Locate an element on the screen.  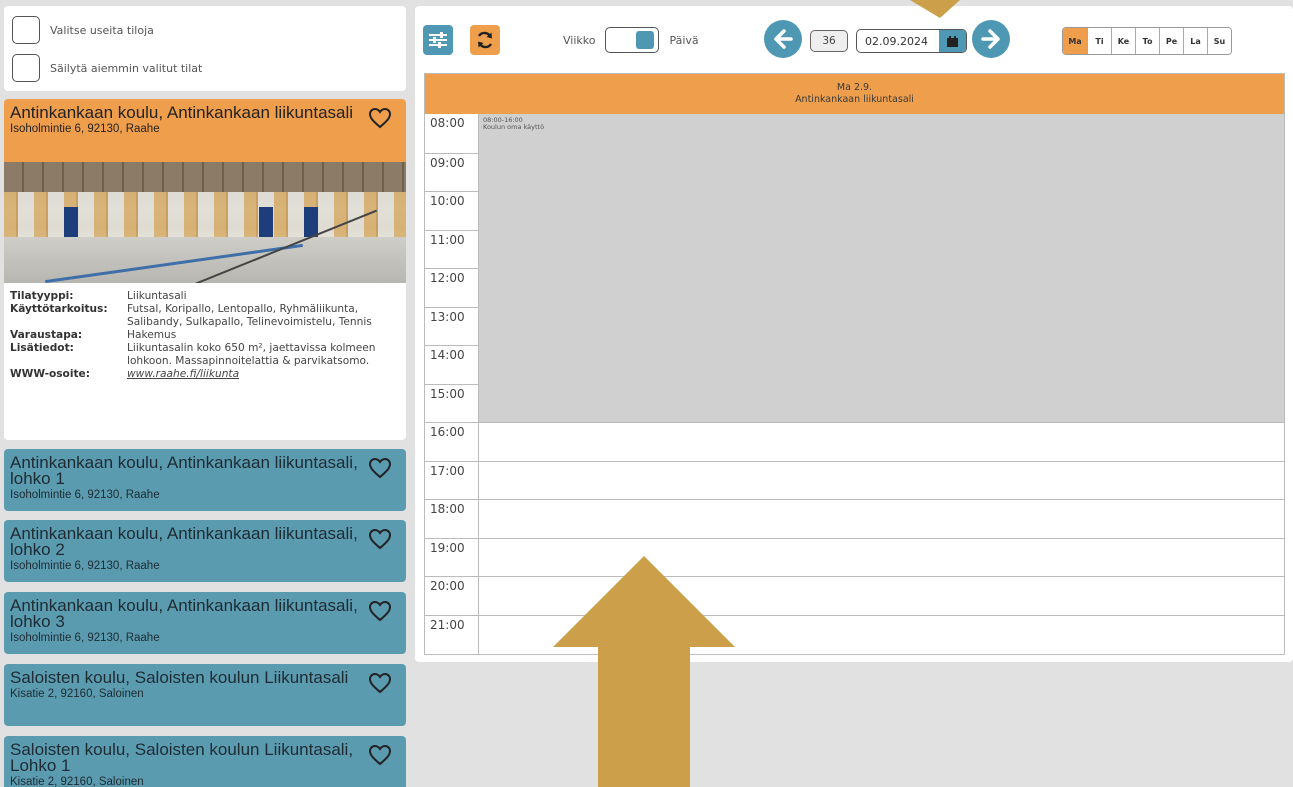
multi-select-option: Valitse useita tiloja is located at coordinates (83, 30).